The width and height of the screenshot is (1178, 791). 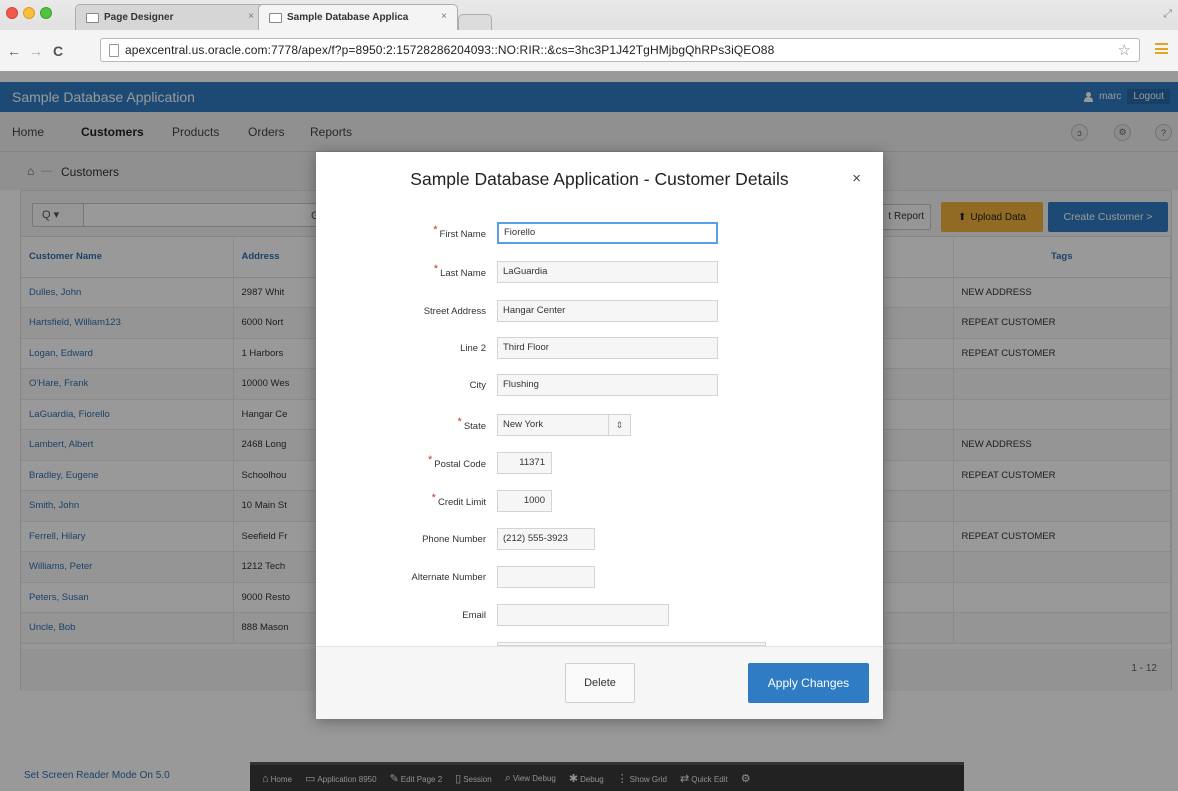 I want to click on delete-button: Delete, so click(x=600, y=683).